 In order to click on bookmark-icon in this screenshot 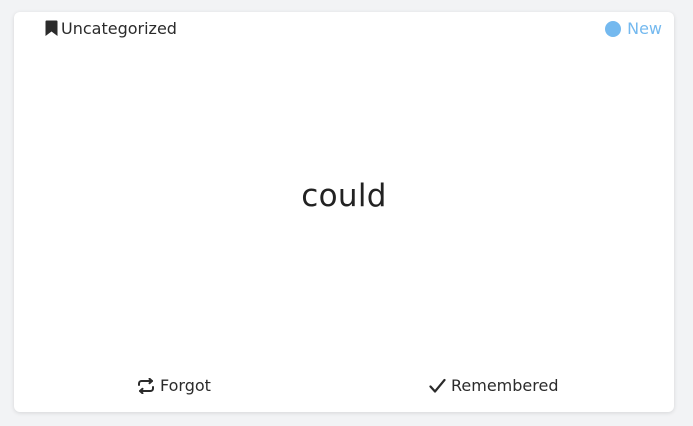, I will do `click(51, 28)`.